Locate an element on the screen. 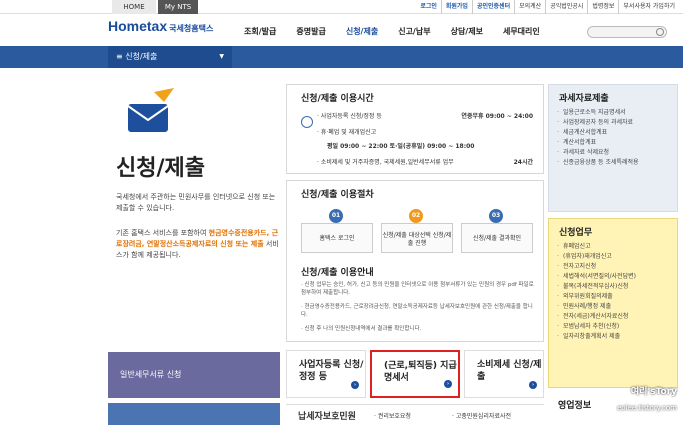  step2-number: 02 is located at coordinates (416, 216).